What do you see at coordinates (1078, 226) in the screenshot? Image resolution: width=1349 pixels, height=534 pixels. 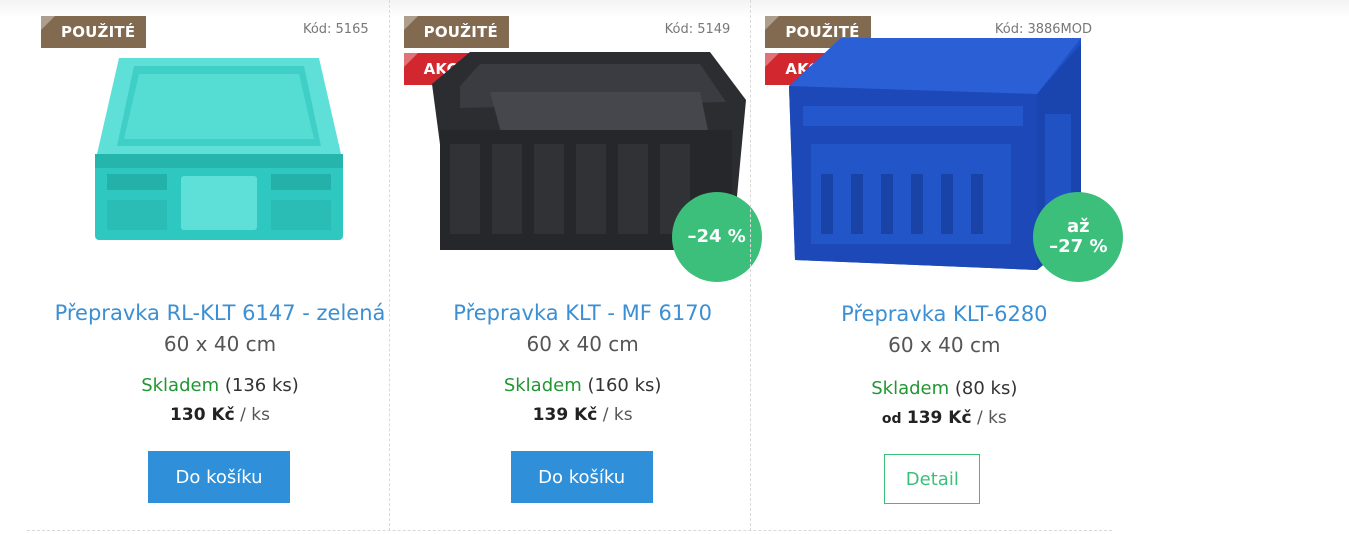 I see `discount-prefix: až` at bounding box center [1078, 226].